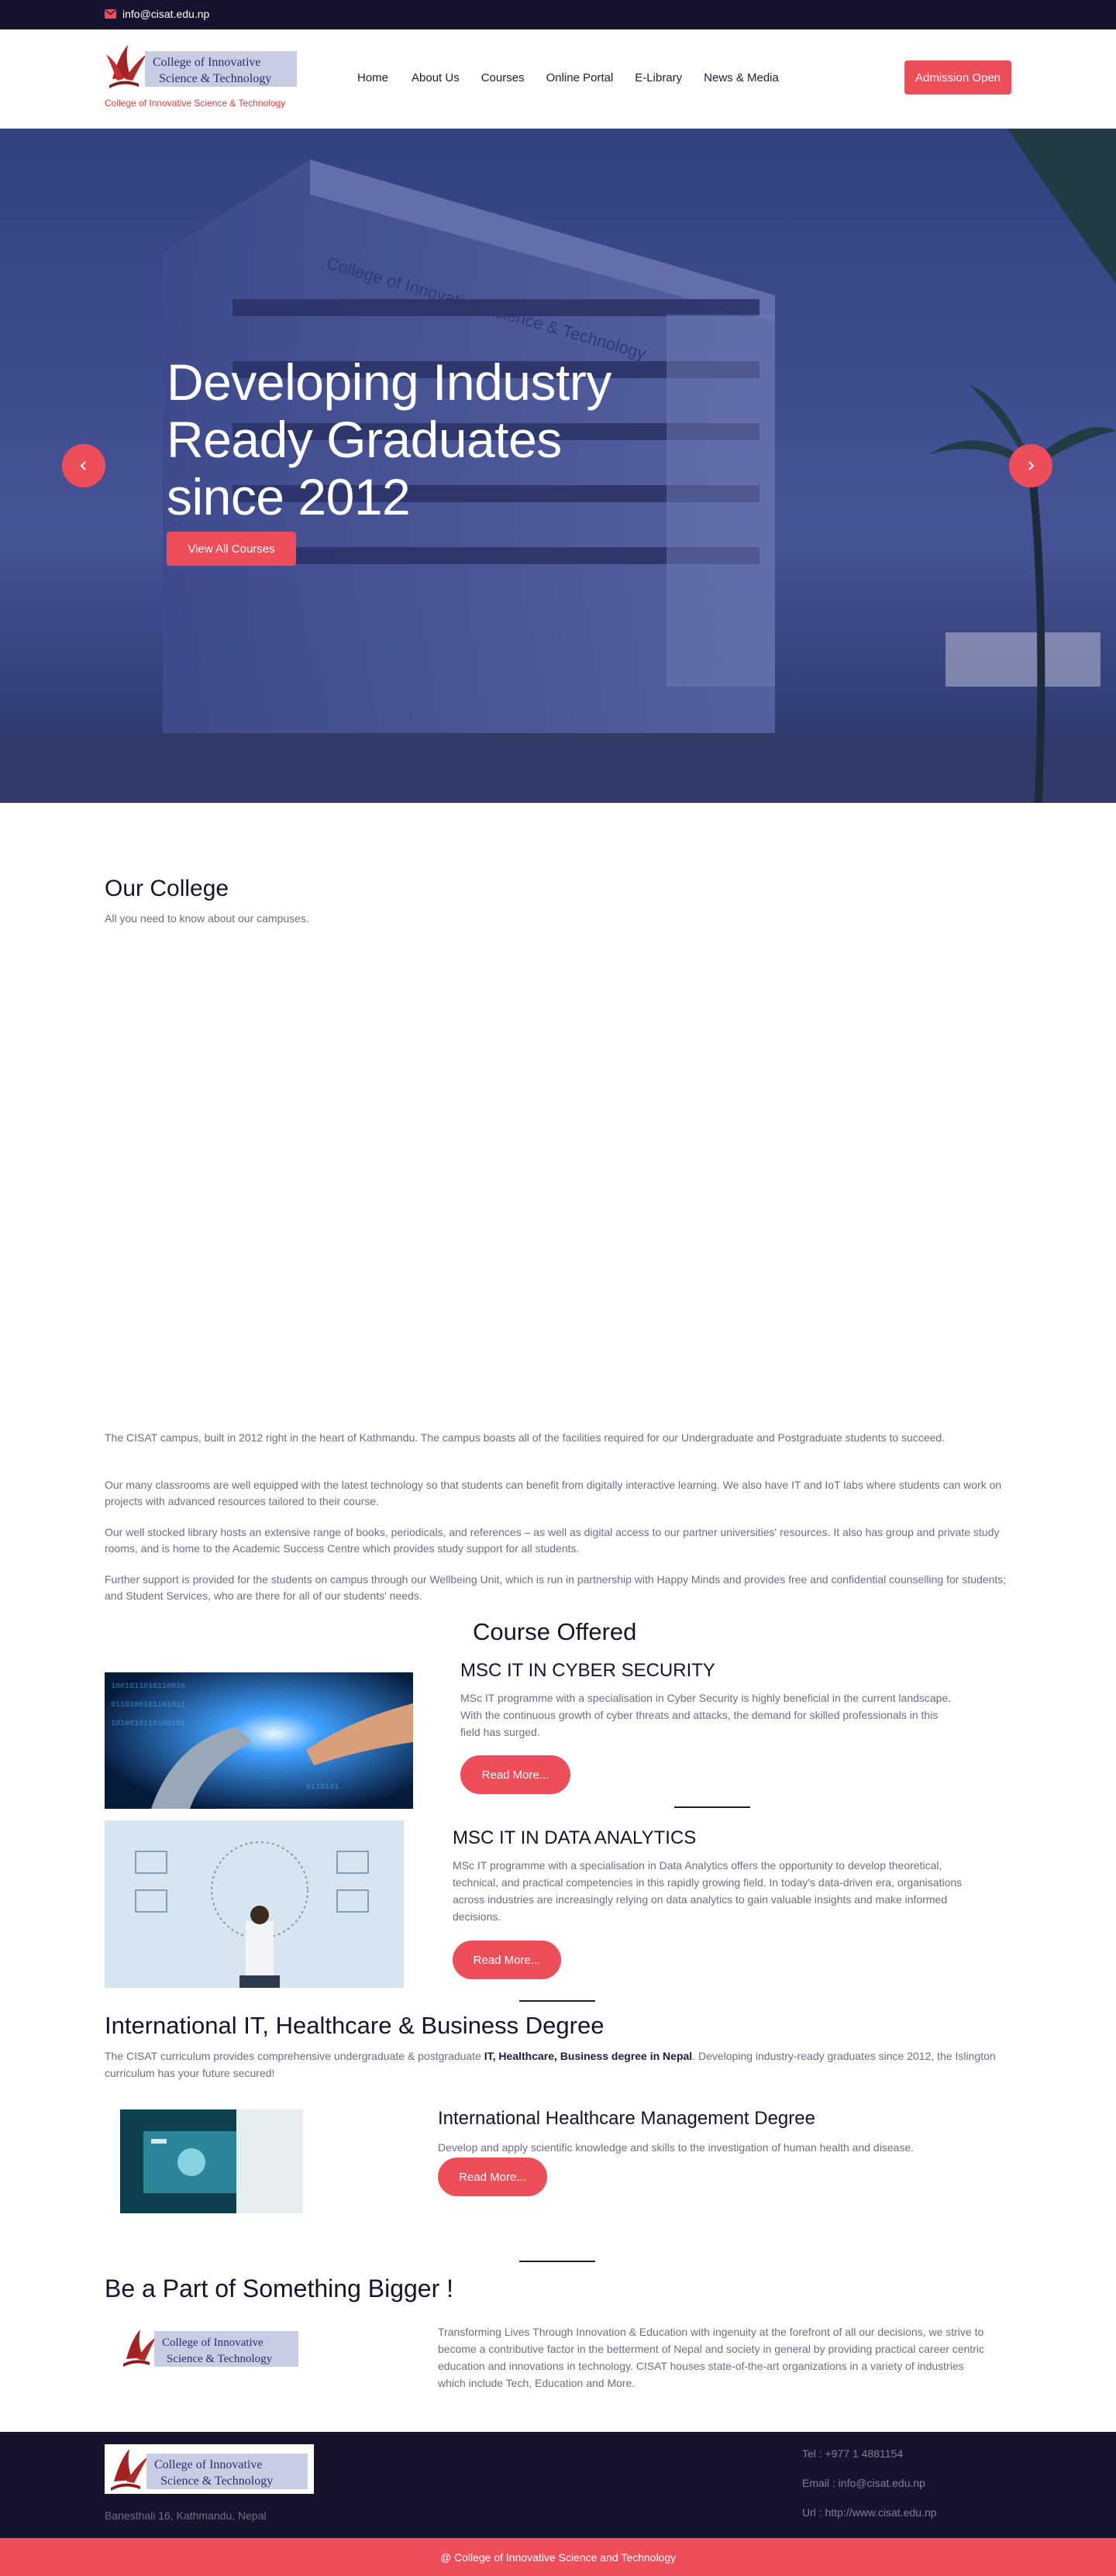 This screenshot has width=1116, height=2576. Describe the element at coordinates (558, 14) in the screenshot. I see `top-bar: info@cisat.edu.np` at that location.